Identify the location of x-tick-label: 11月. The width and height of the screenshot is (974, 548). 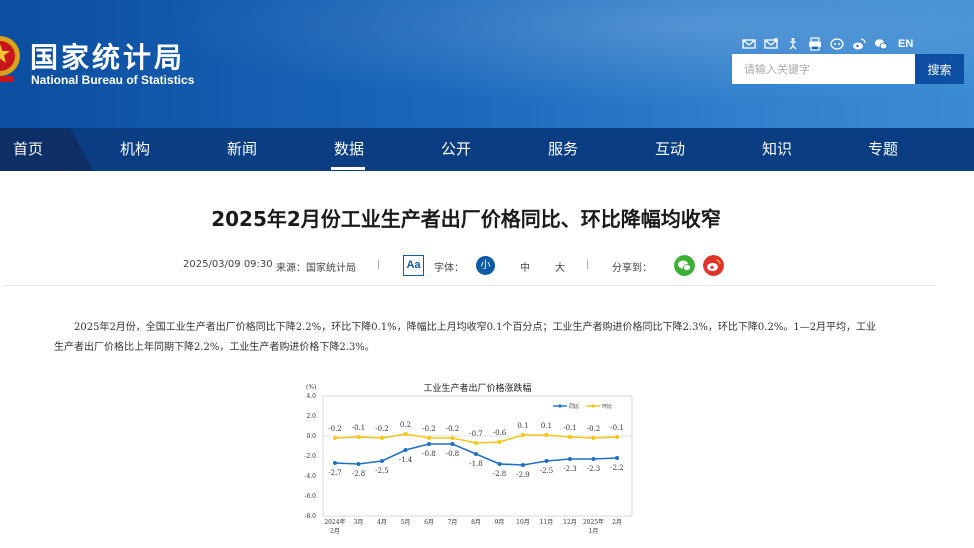
(547, 522).